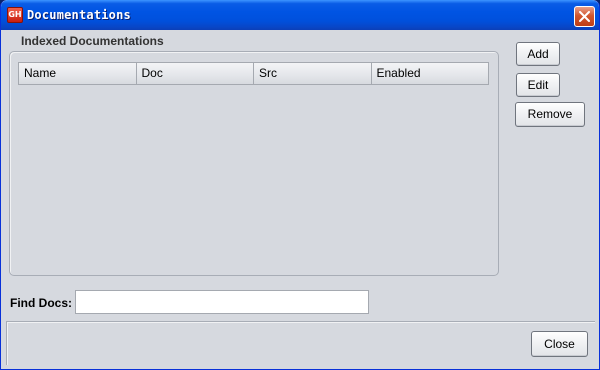 This screenshot has width=600, height=370. What do you see at coordinates (559, 344) in the screenshot?
I see `close-button: Close` at bounding box center [559, 344].